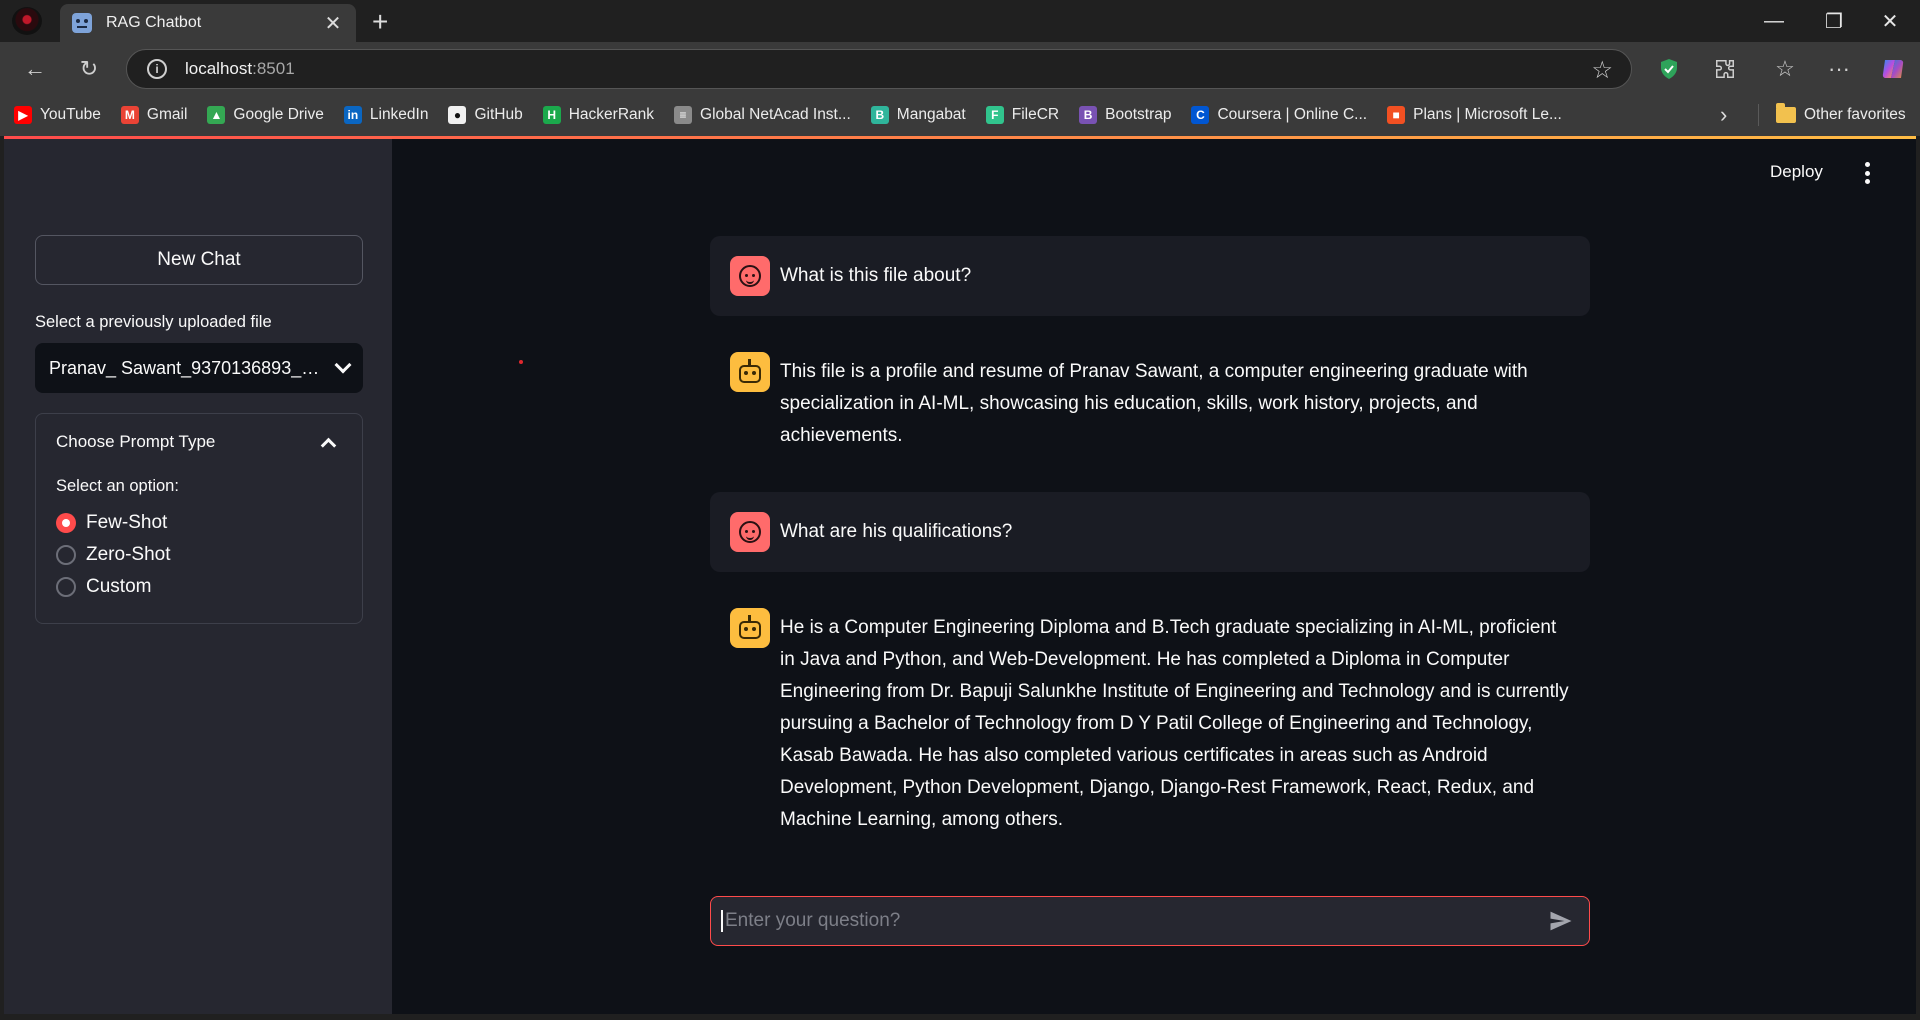 The height and width of the screenshot is (1020, 1920). I want to click on robot-icon, so click(750, 371).